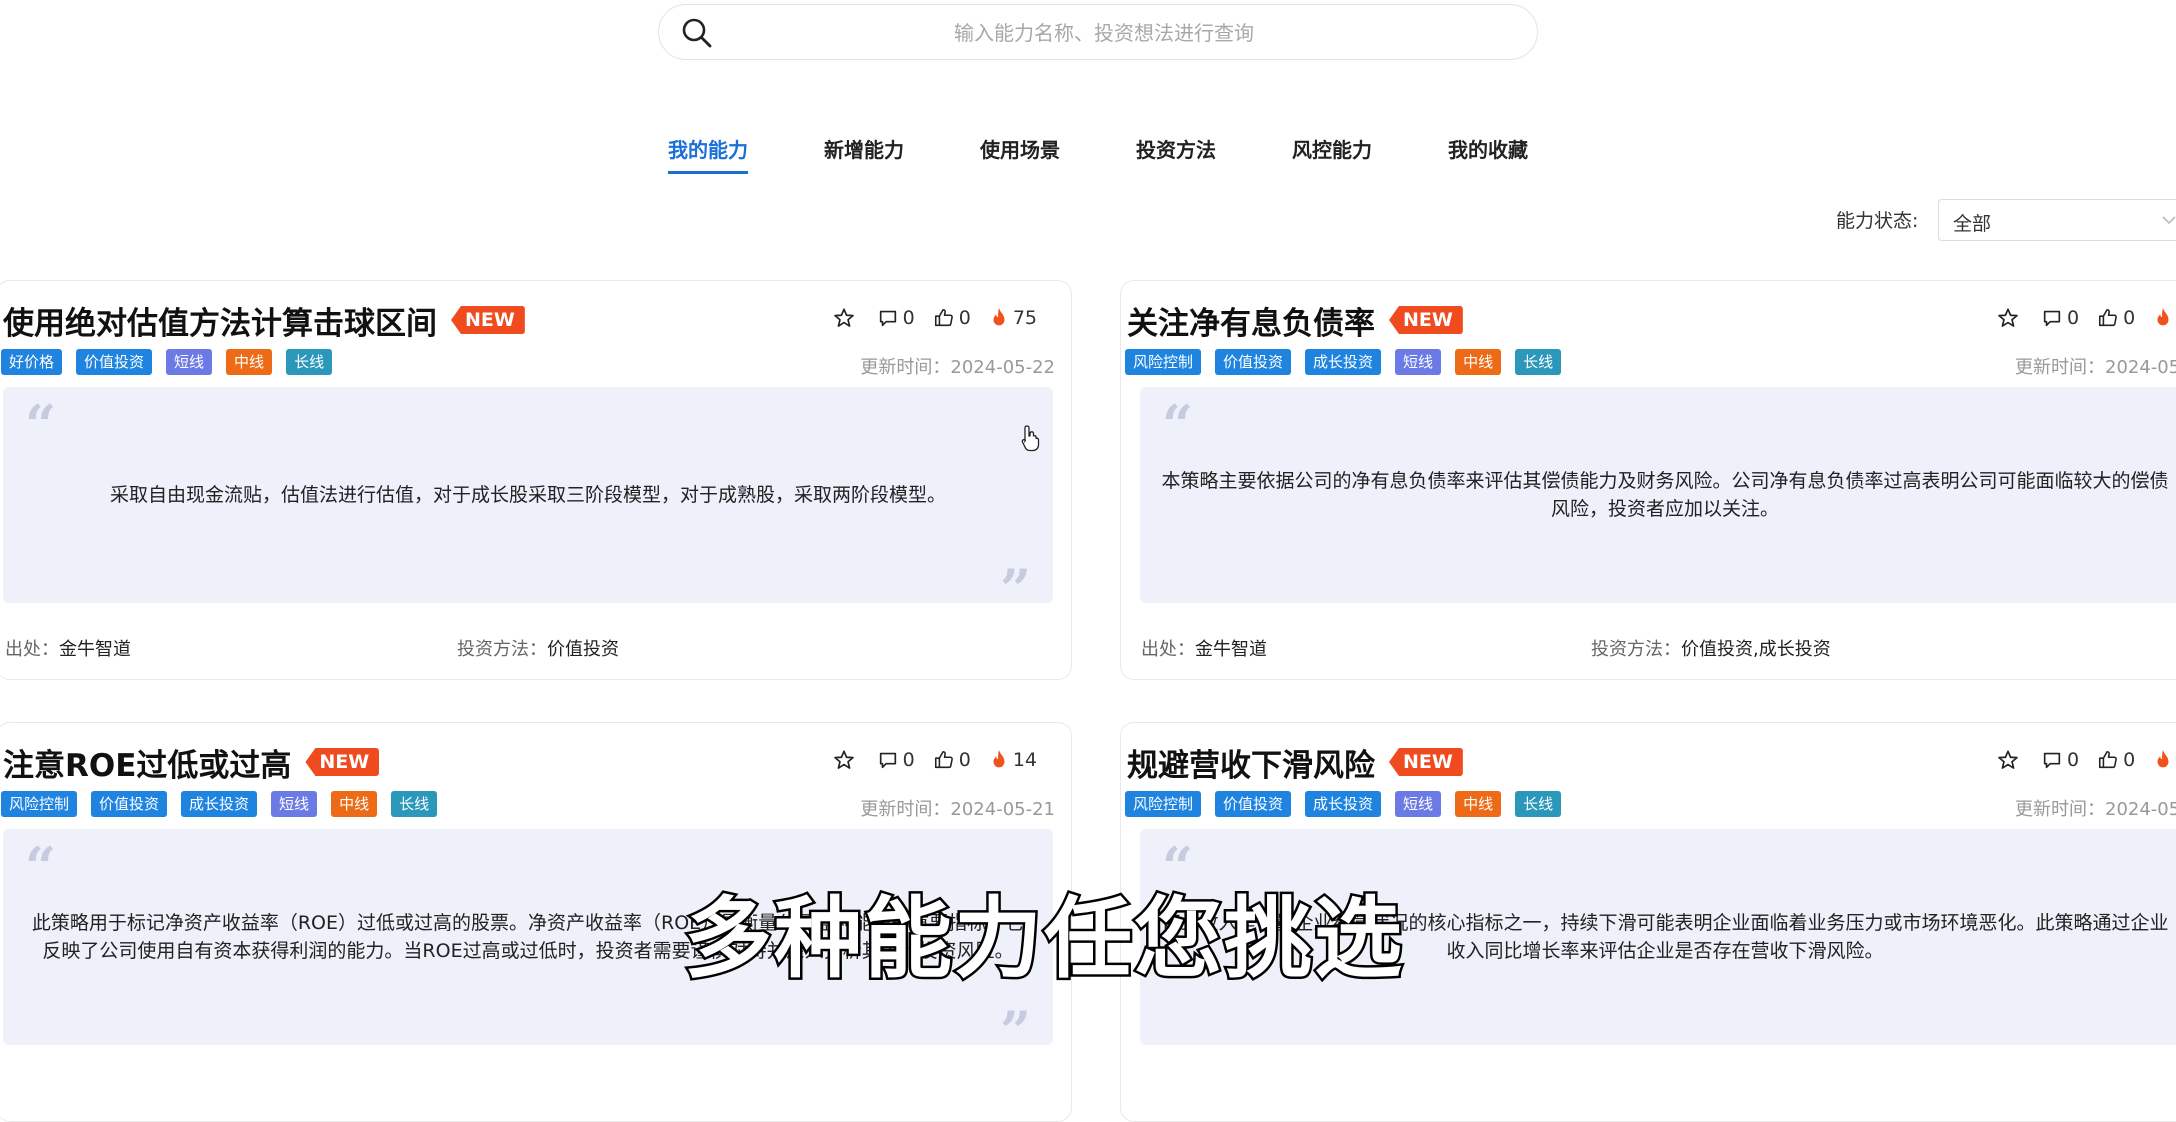  What do you see at coordinates (1013, 318) in the screenshot?
I see `heat-count: 75` at bounding box center [1013, 318].